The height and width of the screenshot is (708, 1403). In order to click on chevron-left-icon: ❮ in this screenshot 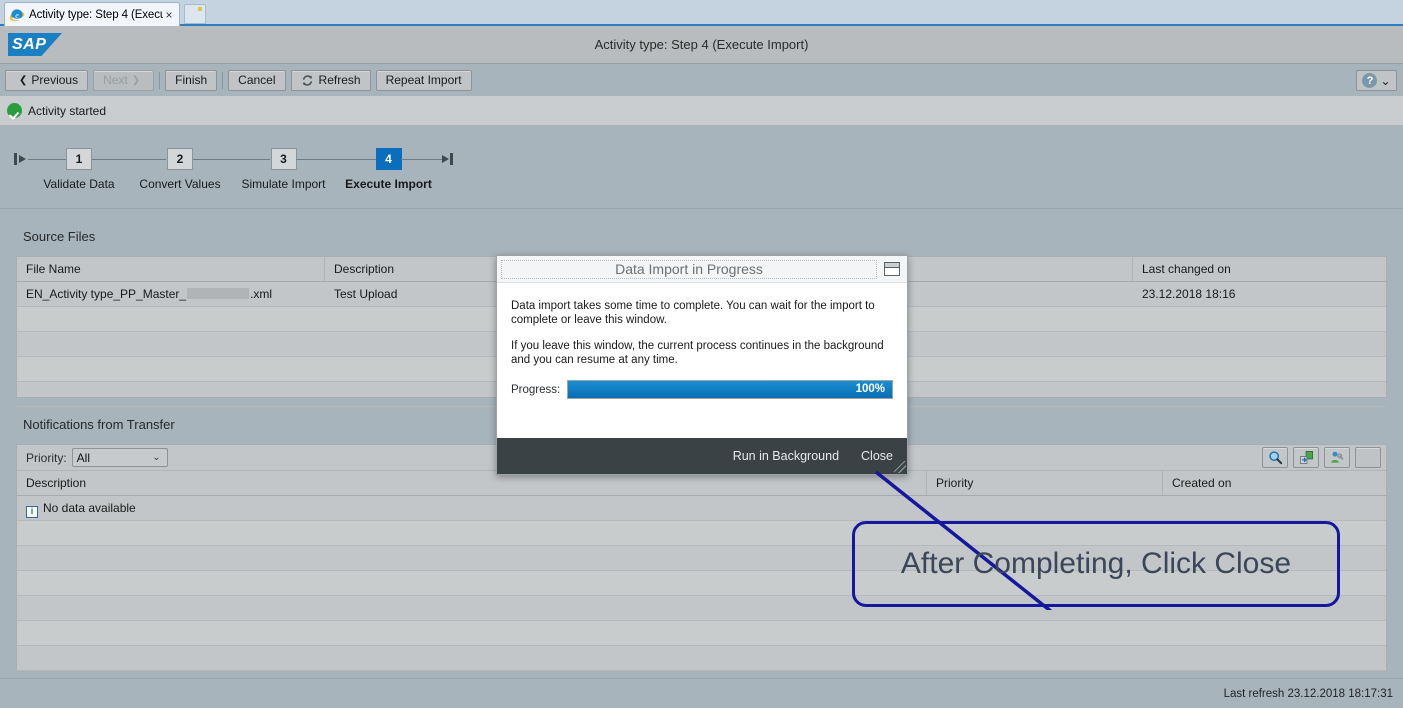, I will do `click(23, 80)`.